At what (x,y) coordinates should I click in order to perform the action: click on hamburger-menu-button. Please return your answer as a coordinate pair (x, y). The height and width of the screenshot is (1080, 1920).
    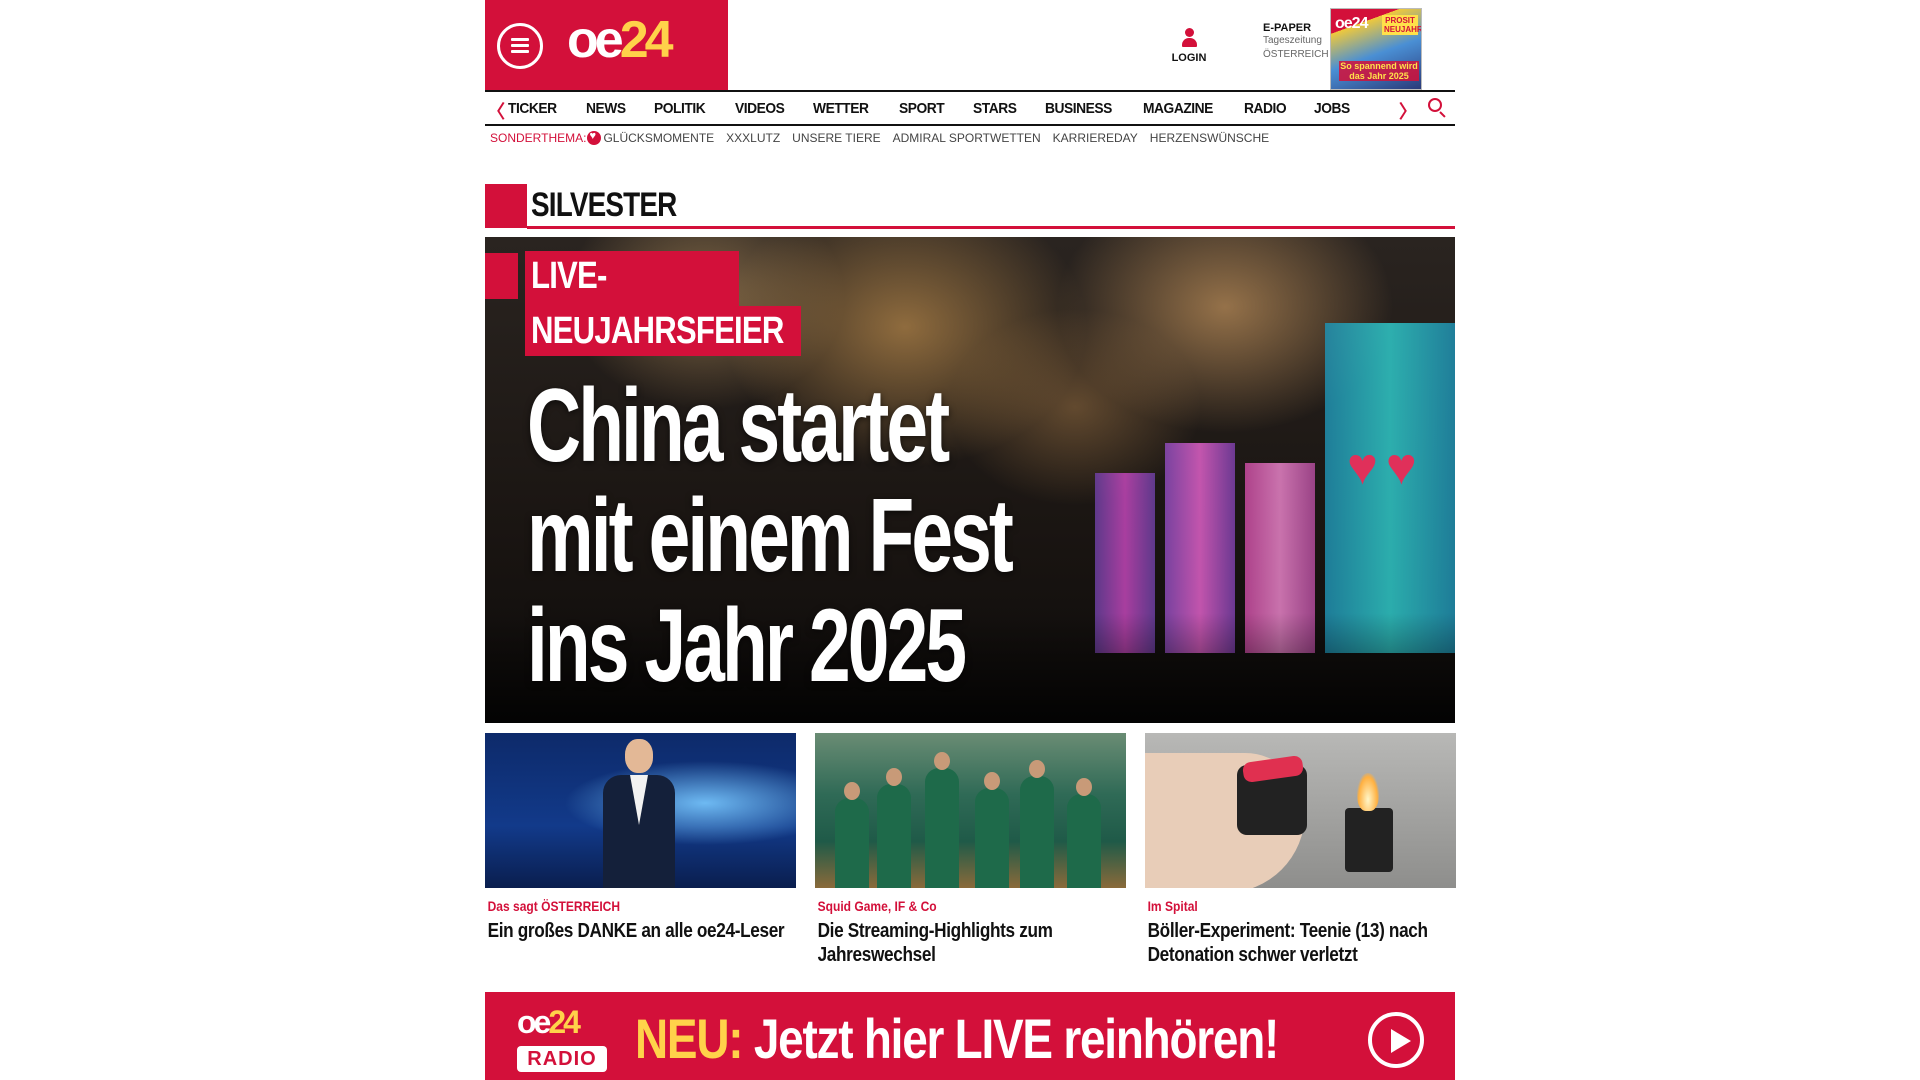
    Looking at the image, I should click on (520, 46).